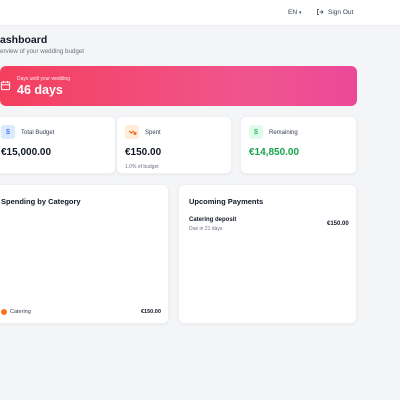  I want to click on stat-label: Total Budget, so click(38, 133).